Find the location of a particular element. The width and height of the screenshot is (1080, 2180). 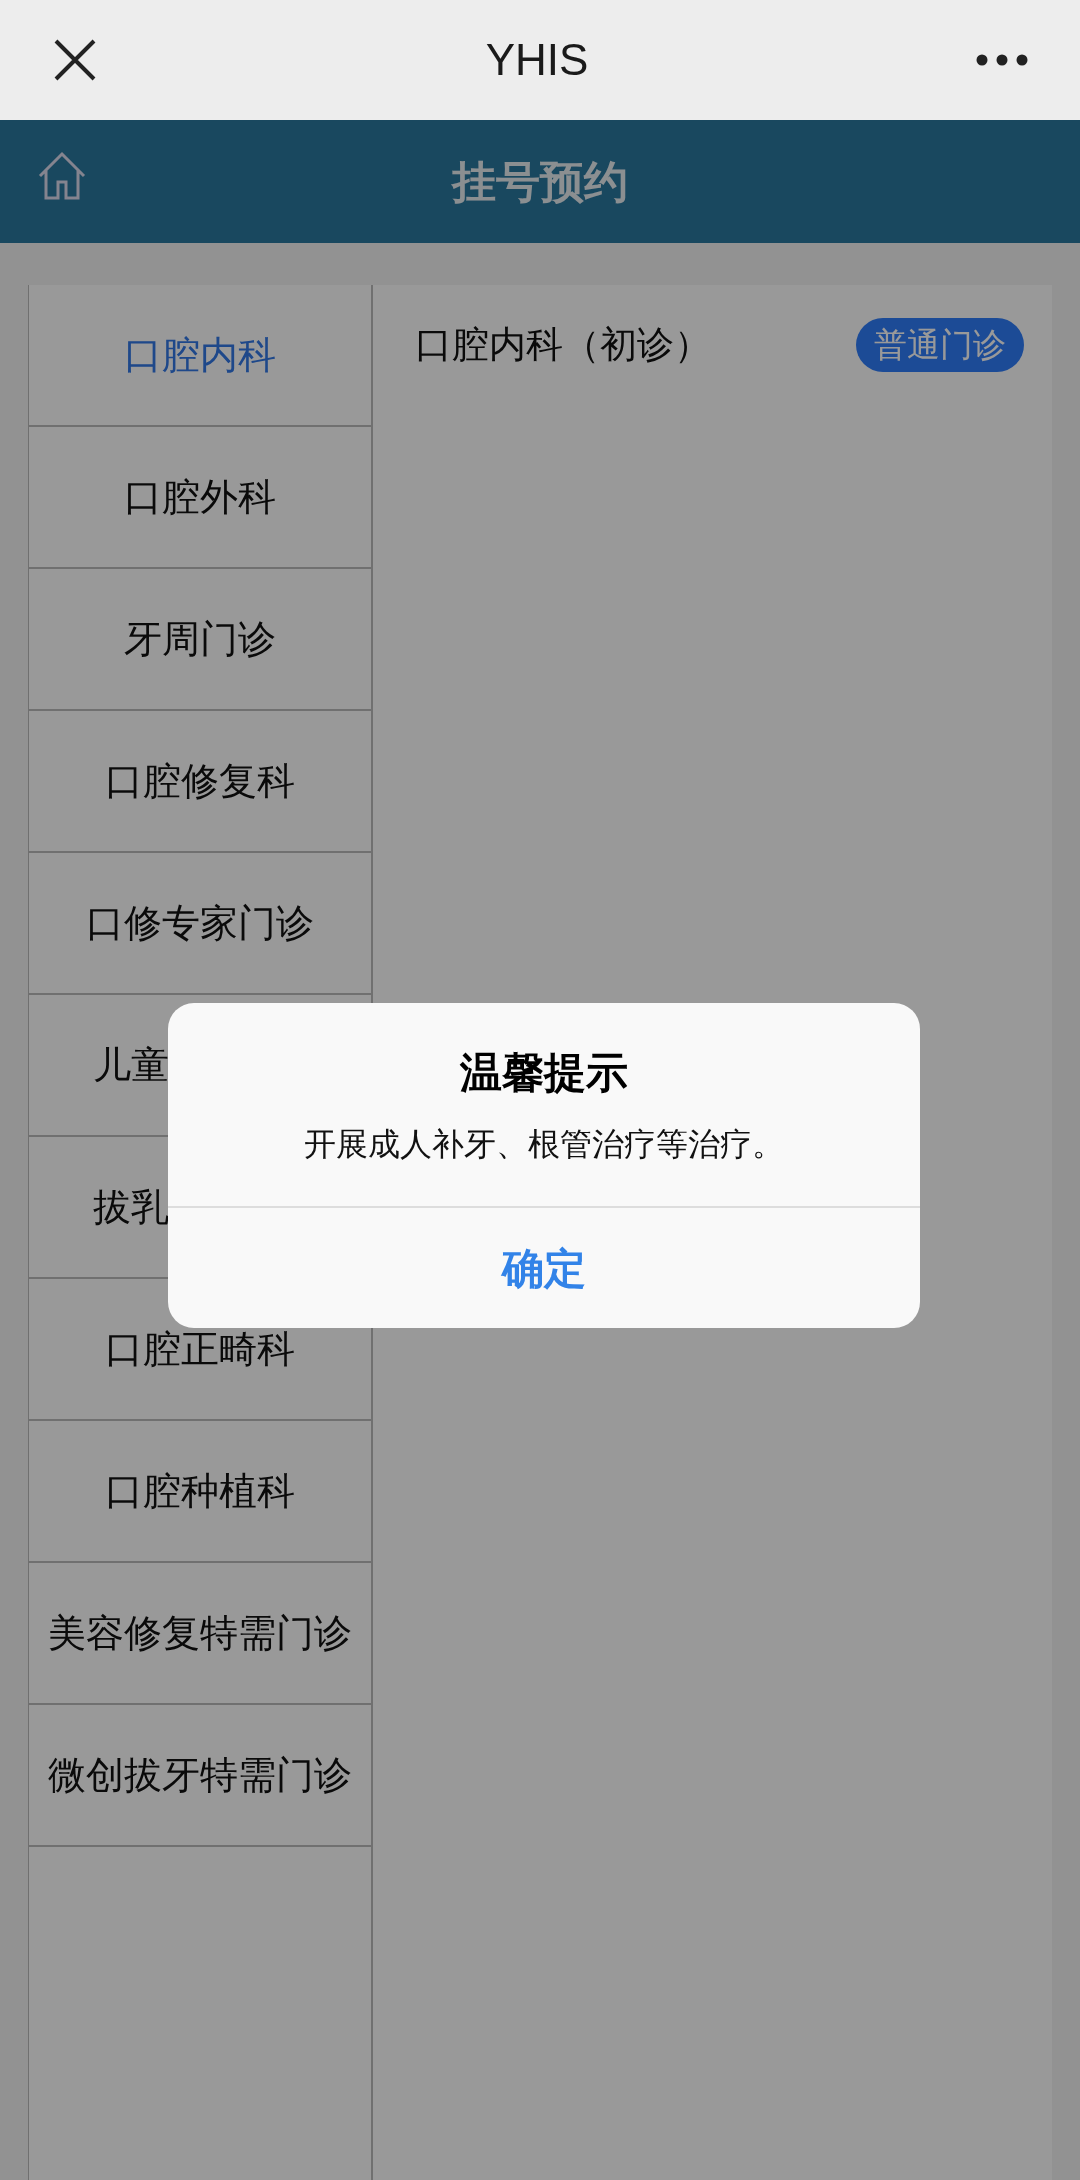

department-item: 美容修复特需门诊 is located at coordinates (200, 1634).